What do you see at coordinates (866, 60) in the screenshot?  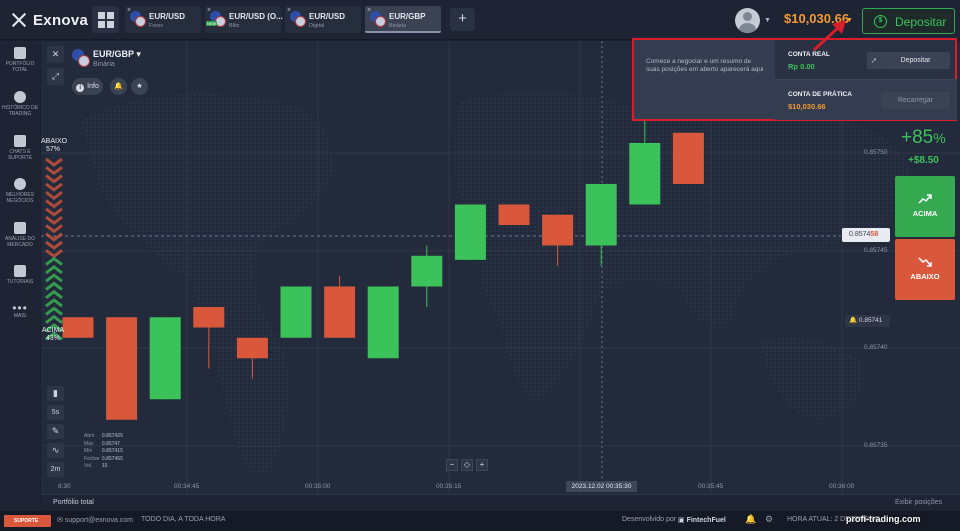 I see `real-account-row: CONTA REAL Rp 0.00 ➚ Depositar` at bounding box center [866, 60].